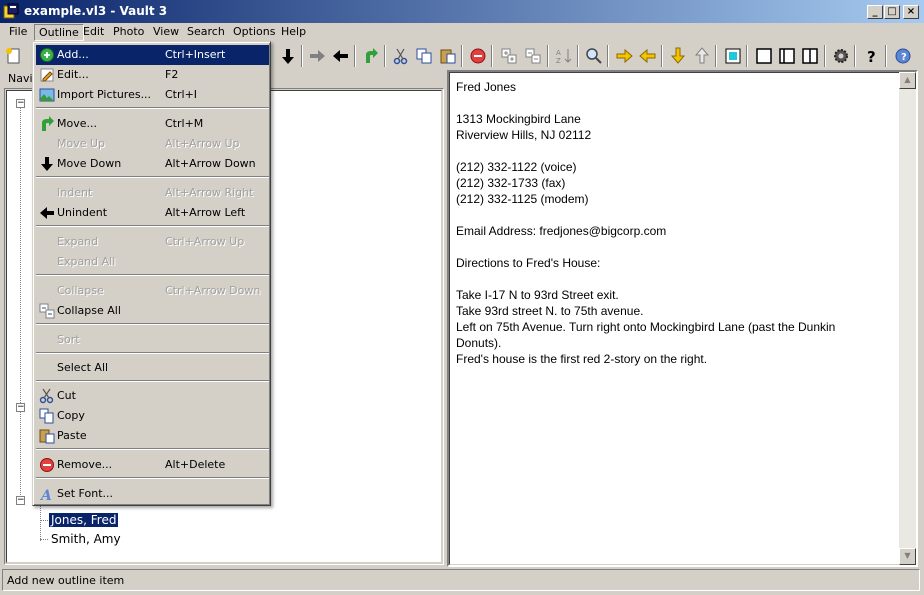 This screenshot has width=924, height=595. I want to click on add-green-icon, so click(47, 55).